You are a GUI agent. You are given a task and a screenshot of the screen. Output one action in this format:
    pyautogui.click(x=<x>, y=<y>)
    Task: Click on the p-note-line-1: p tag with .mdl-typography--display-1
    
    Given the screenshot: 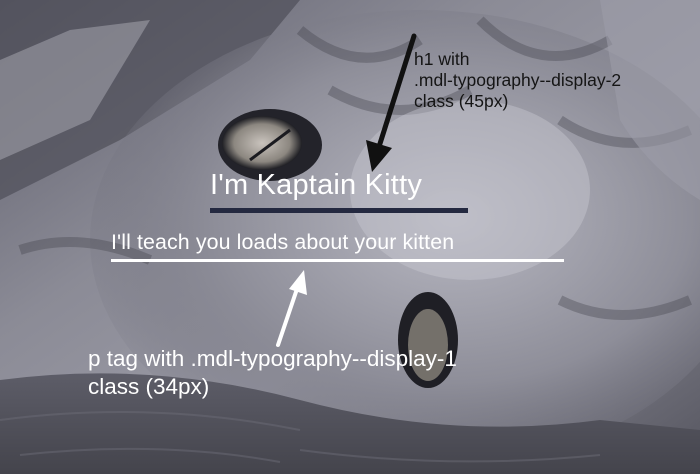 What is the action you would take?
    pyautogui.click(x=272, y=358)
    